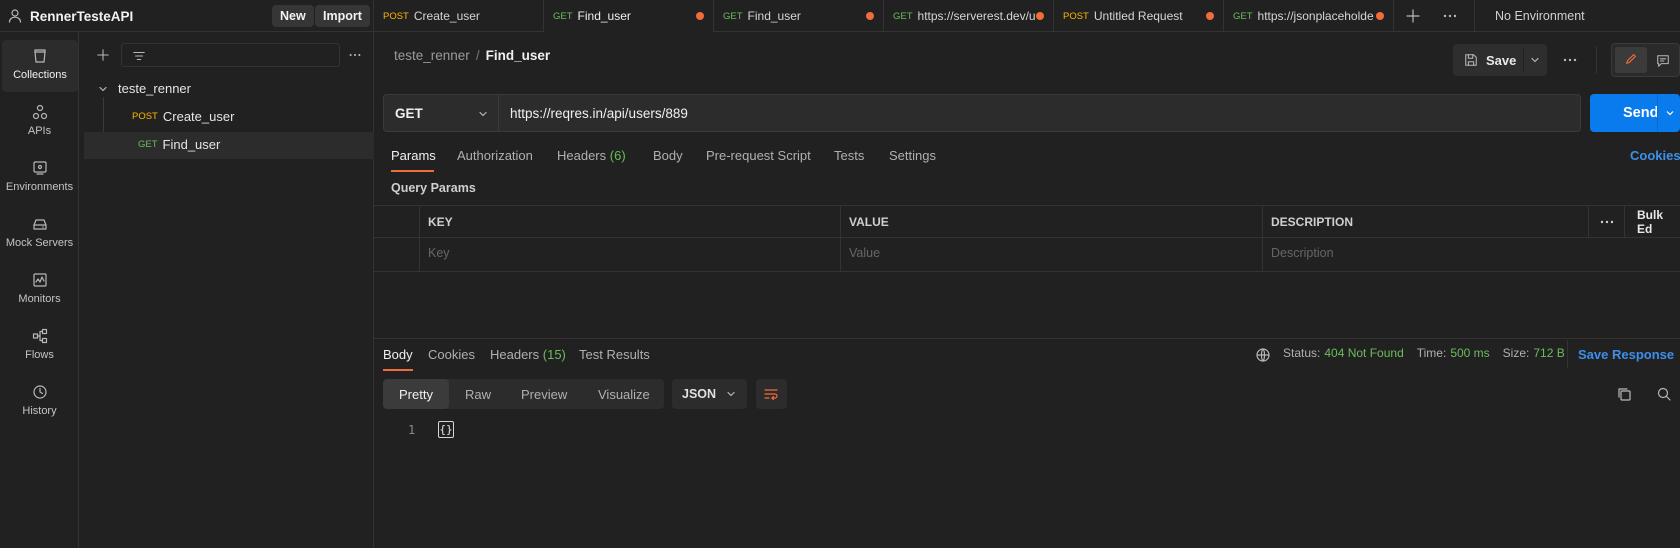  What do you see at coordinates (1635, 113) in the screenshot?
I see `send-button: Send` at bounding box center [1635, 113].